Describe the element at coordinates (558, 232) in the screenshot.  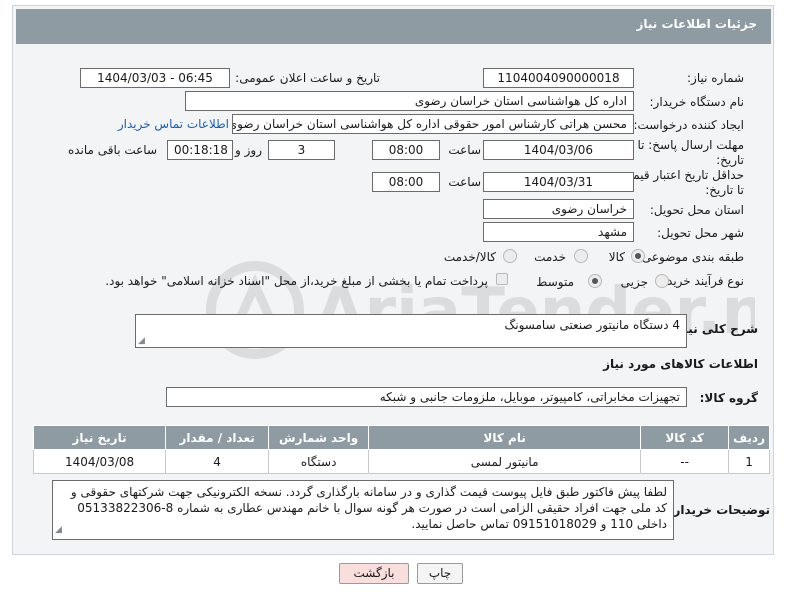
I see `city-field: مشهد` at that location.